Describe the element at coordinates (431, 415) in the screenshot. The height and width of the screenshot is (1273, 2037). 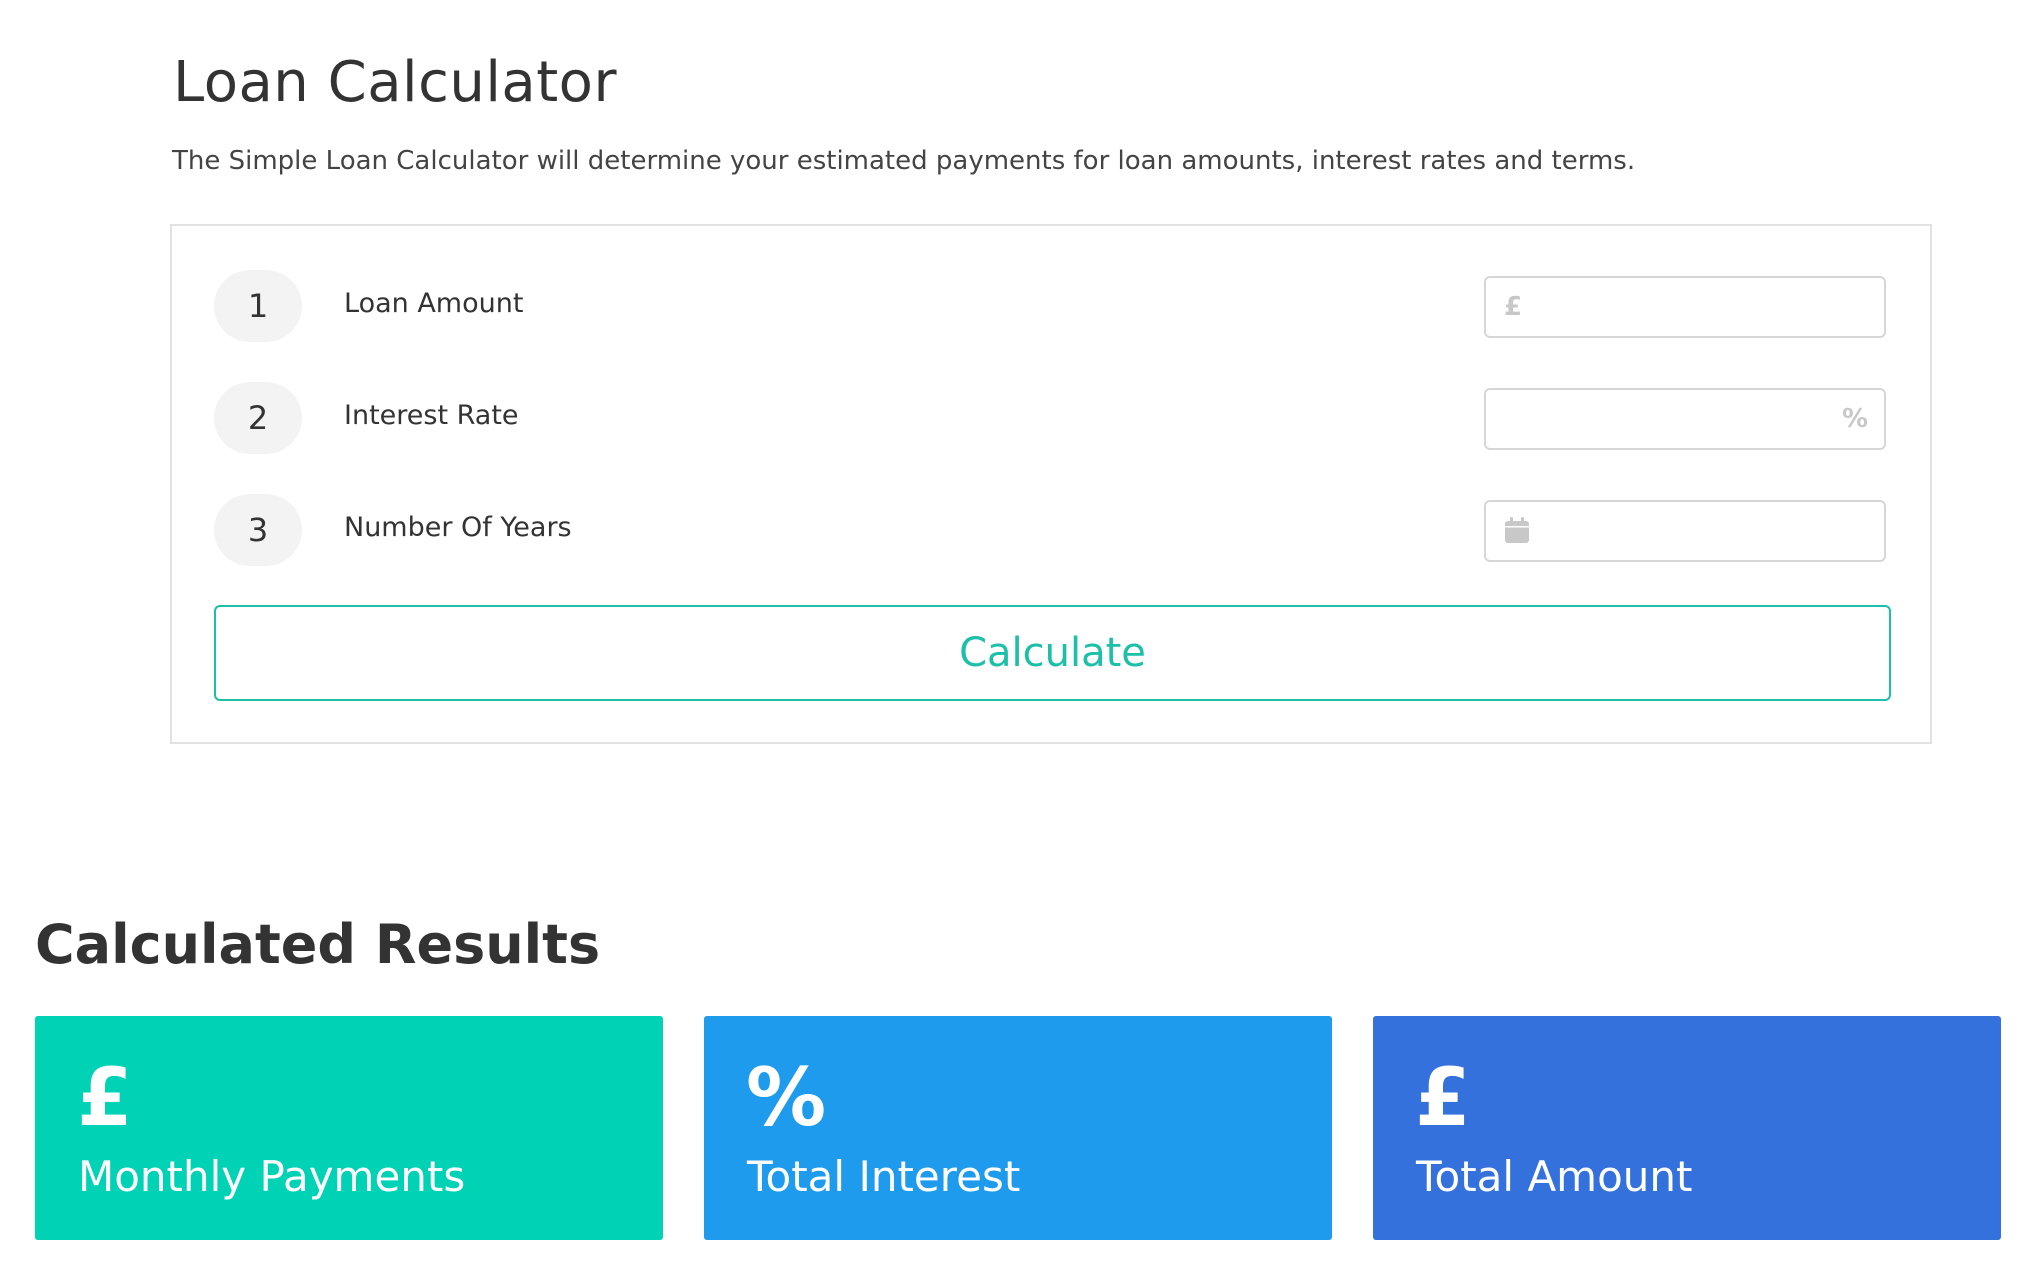
I see `interest-rate-label: Interest Rate` at that location.